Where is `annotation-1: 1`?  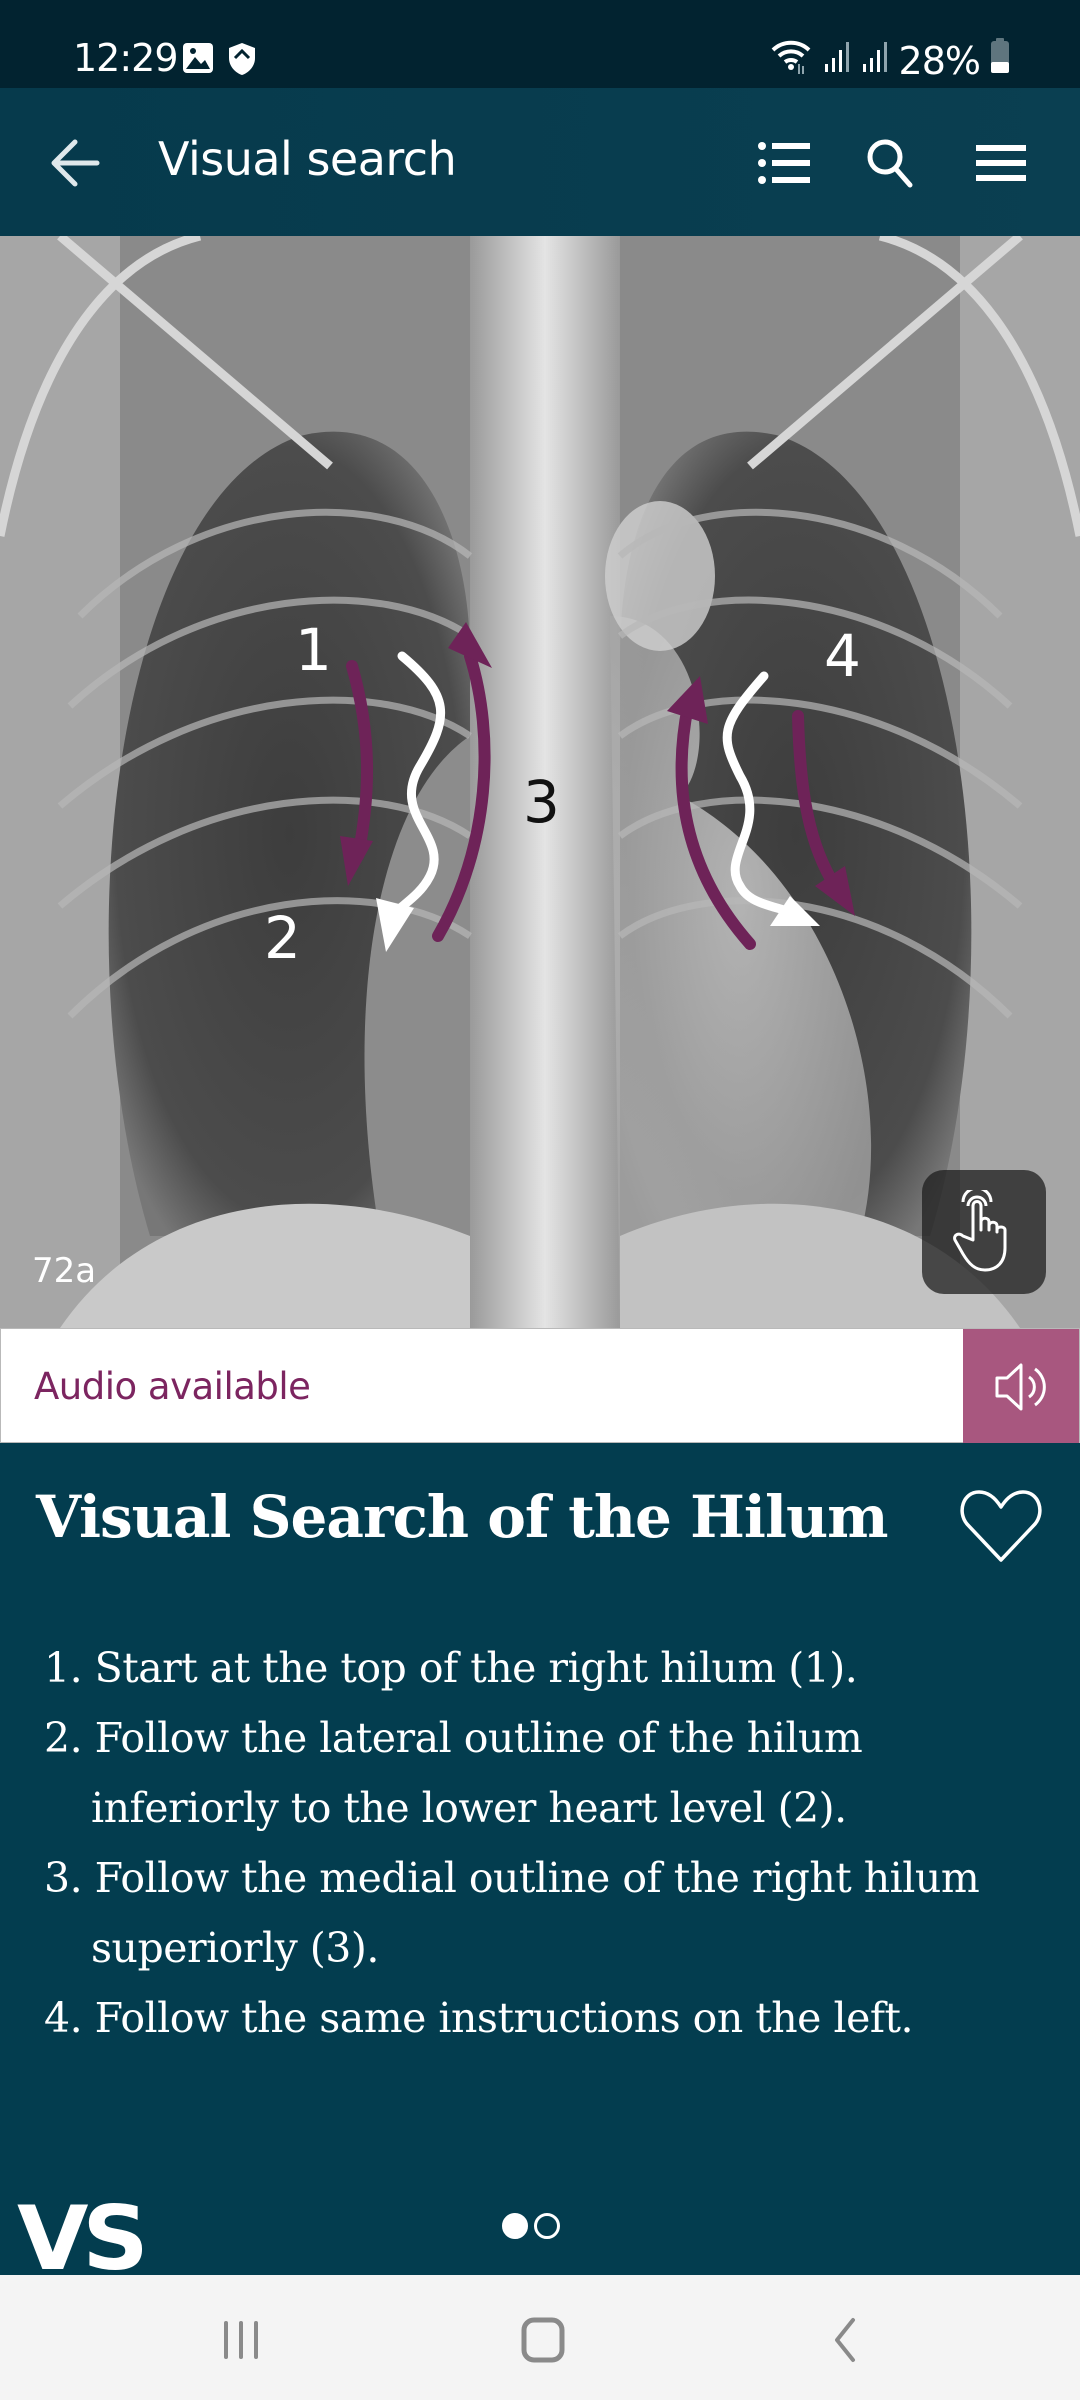 annotation-1: 1 is located at coordinates (313, 650).